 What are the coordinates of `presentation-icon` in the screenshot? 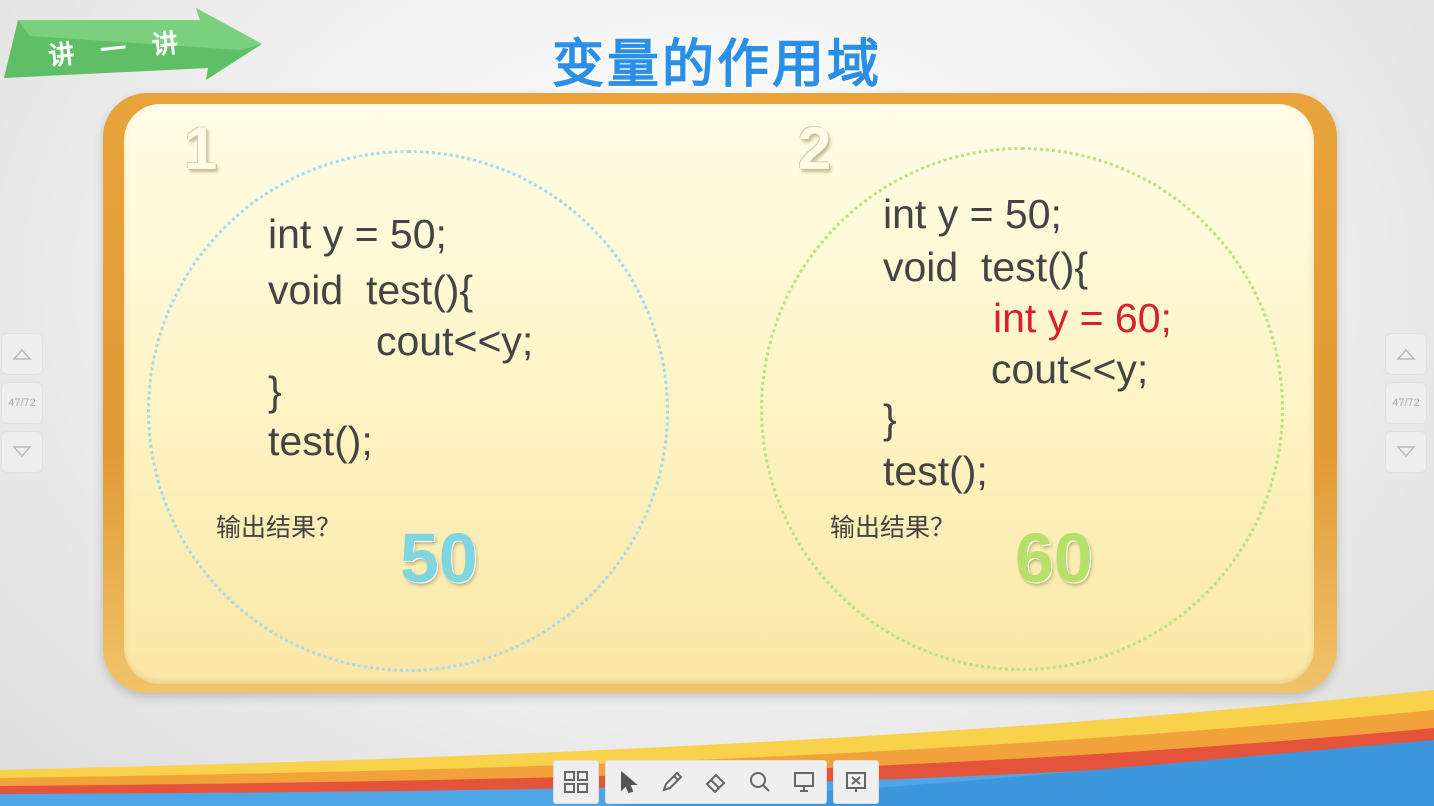 It's located at (804, 782).